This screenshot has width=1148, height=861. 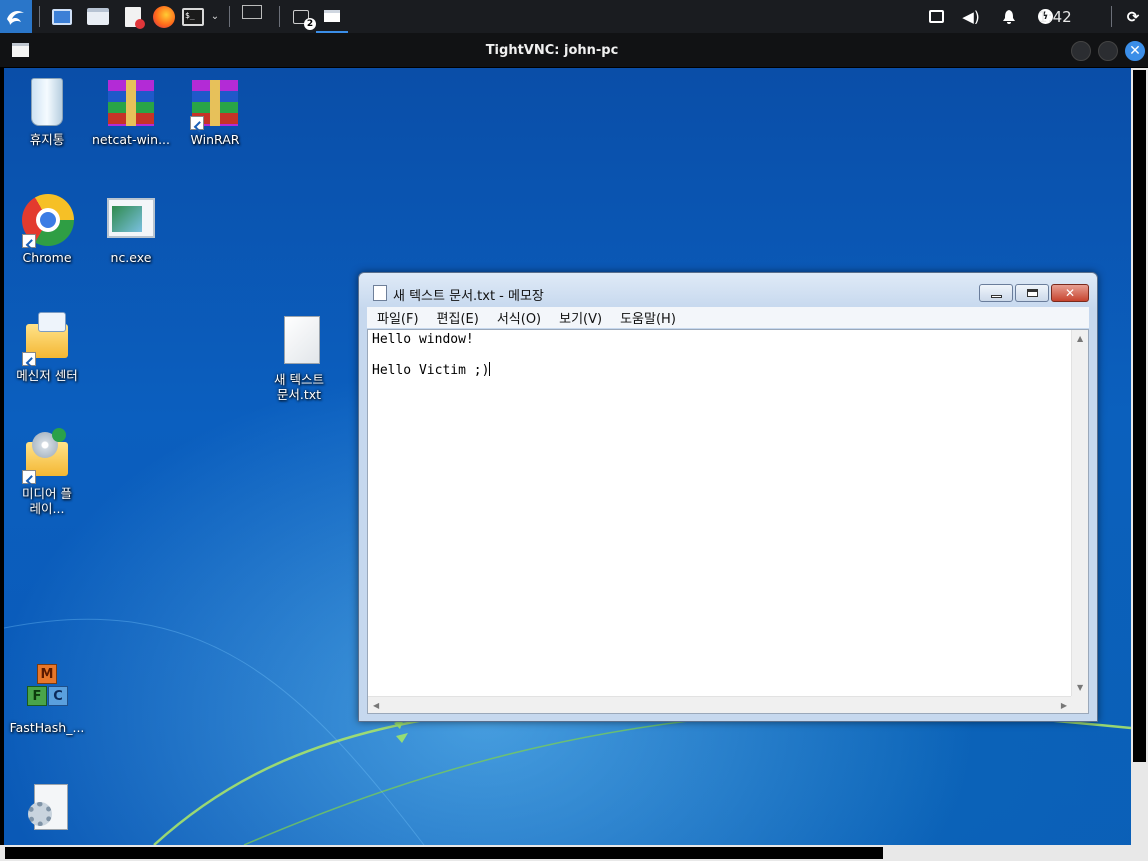 I want to click on scroll-right-arrow-icon: ▶, so click(x=1064, y=705).